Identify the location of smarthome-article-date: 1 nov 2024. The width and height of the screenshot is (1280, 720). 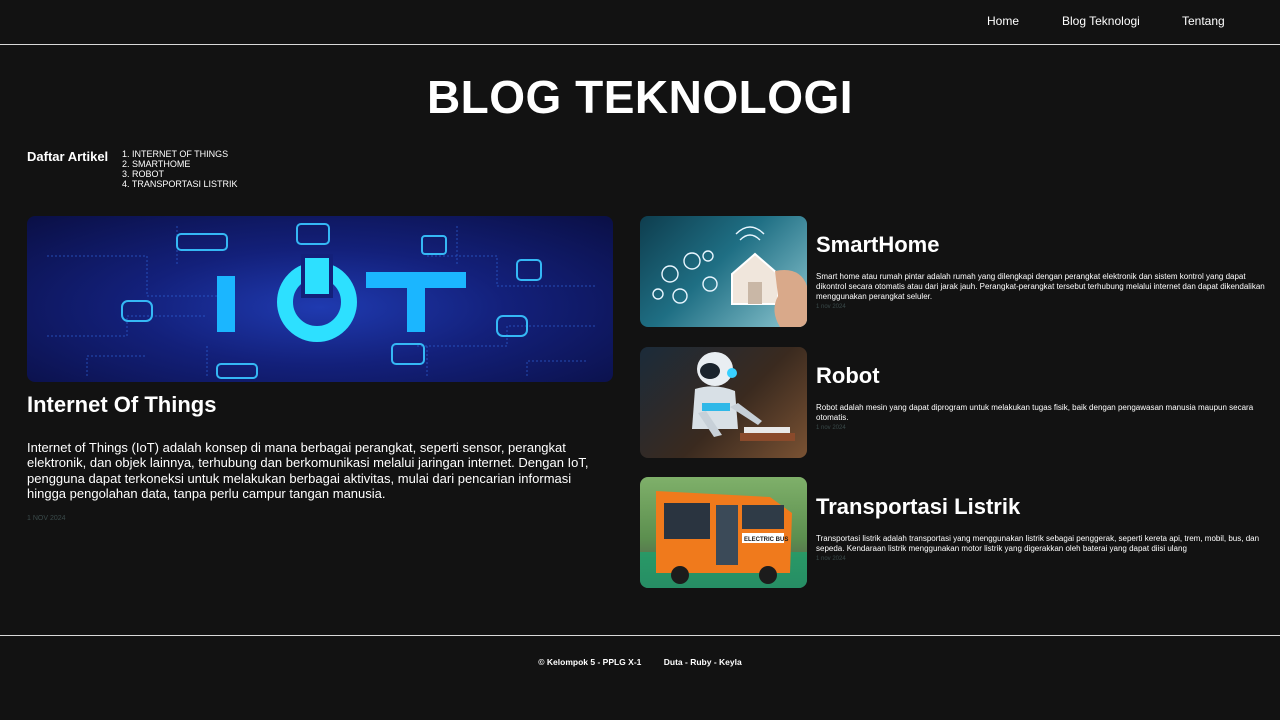
(831, 307).